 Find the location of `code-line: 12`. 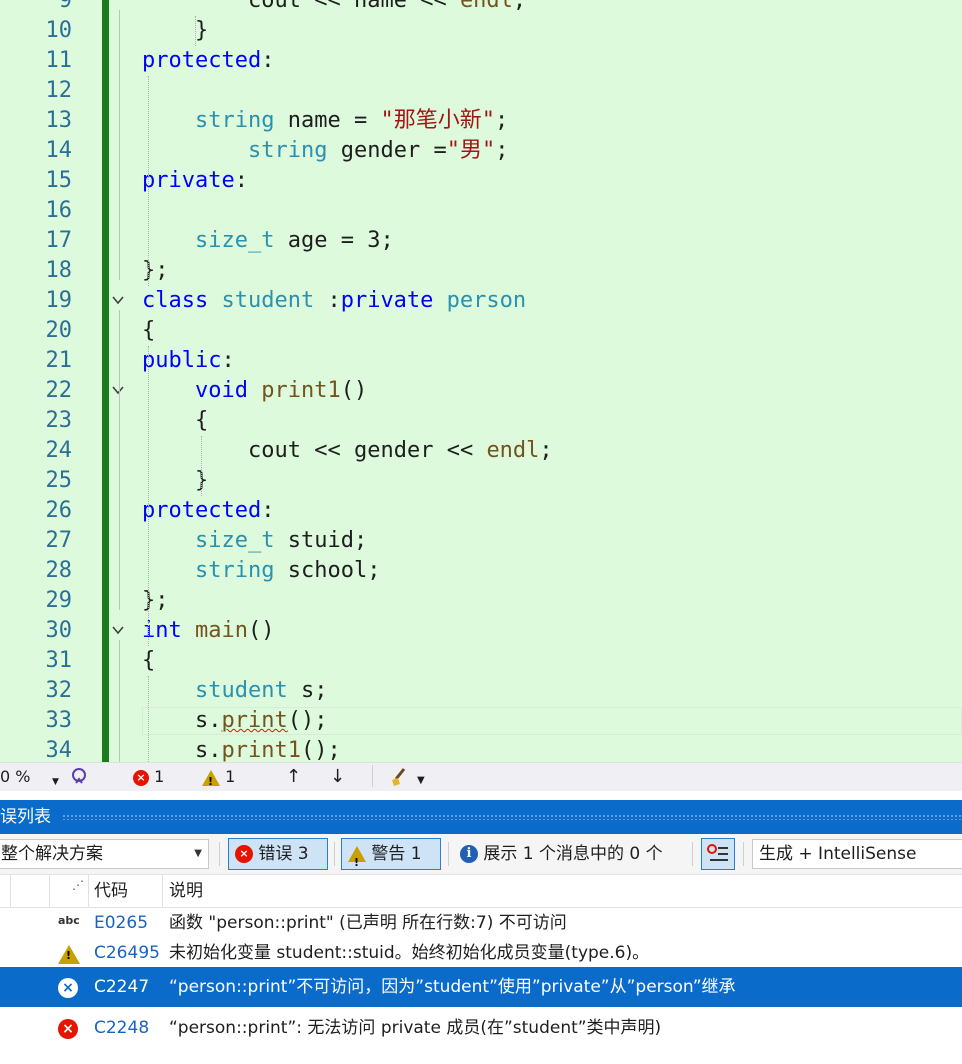

code-line: 12 is located at coordinates (481, 91).